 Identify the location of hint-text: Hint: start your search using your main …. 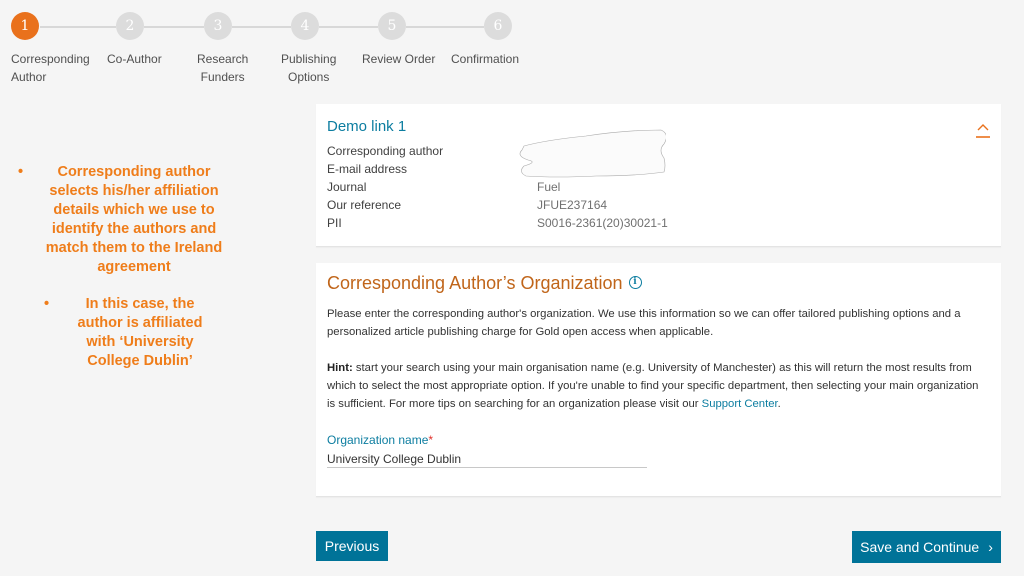
(657, 386).